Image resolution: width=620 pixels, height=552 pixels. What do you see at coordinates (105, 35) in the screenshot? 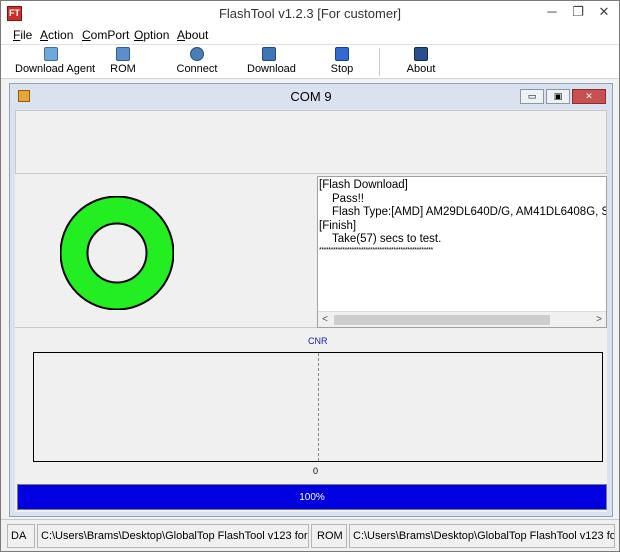
I see `menu-comport: ComPort` at bounding box center [105, 35].